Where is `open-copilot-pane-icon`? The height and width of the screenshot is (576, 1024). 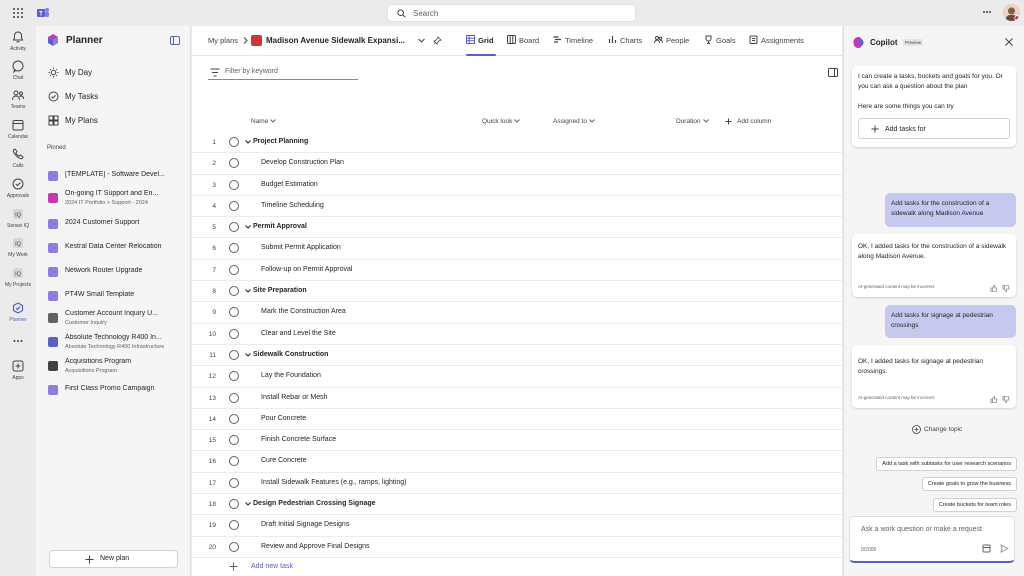 open-copilot-pane-icon is located at coordinates (833, 72).